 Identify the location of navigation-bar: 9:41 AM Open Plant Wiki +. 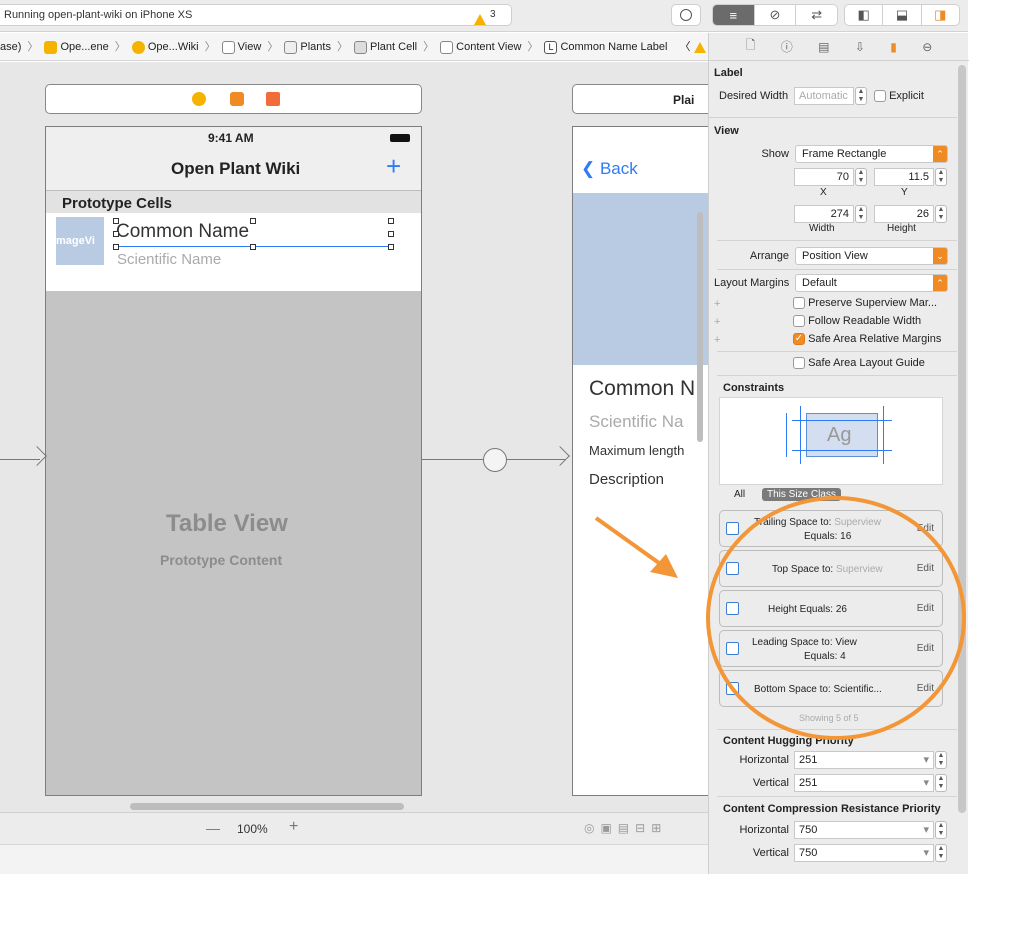
(233, 159).